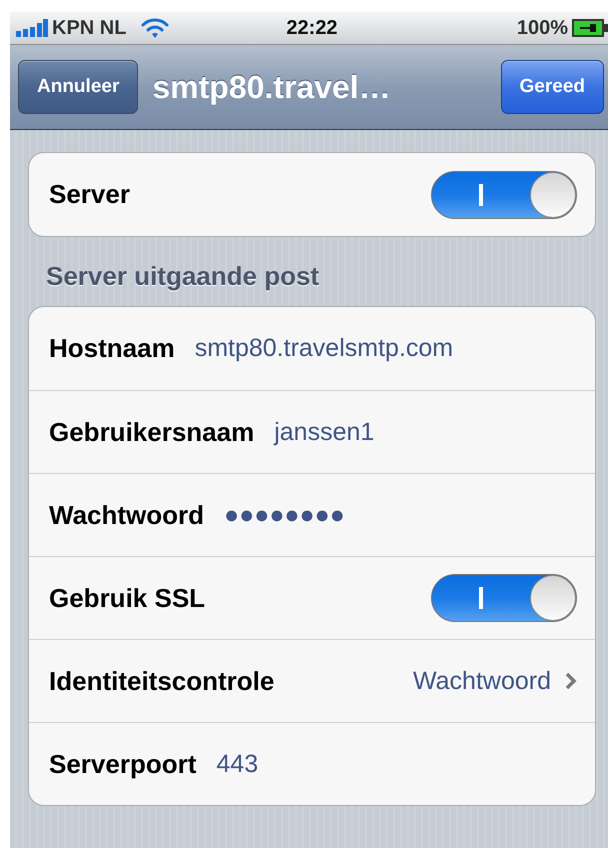 Image resolution: width=608 pixels, height=848 pixels. Describe the element at coordinates (127, 598) in the screenshot. I see `row-label: Gebruik SSL` at that location.